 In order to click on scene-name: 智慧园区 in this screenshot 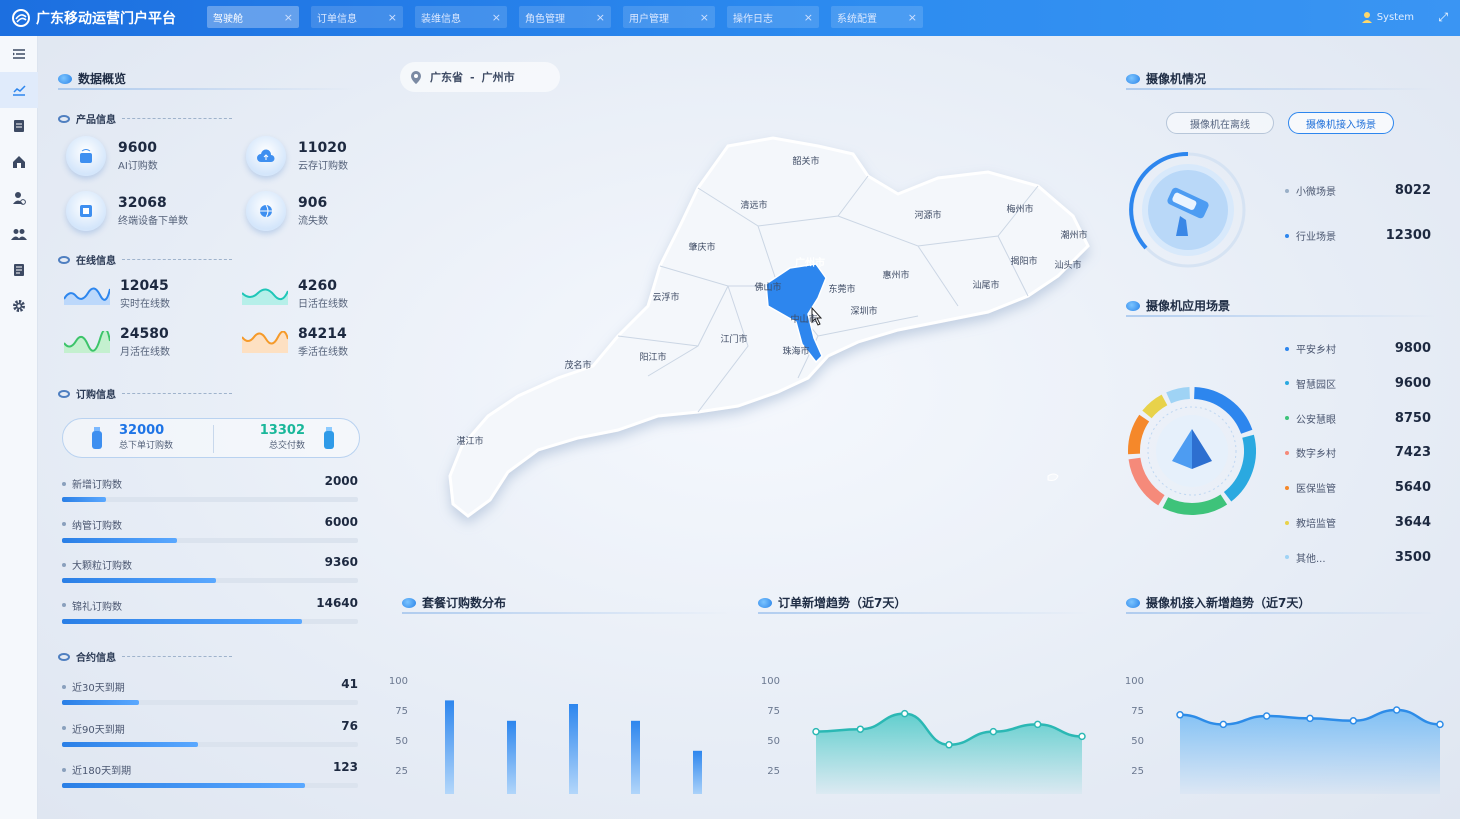, I will do `click(1316, 385)`.